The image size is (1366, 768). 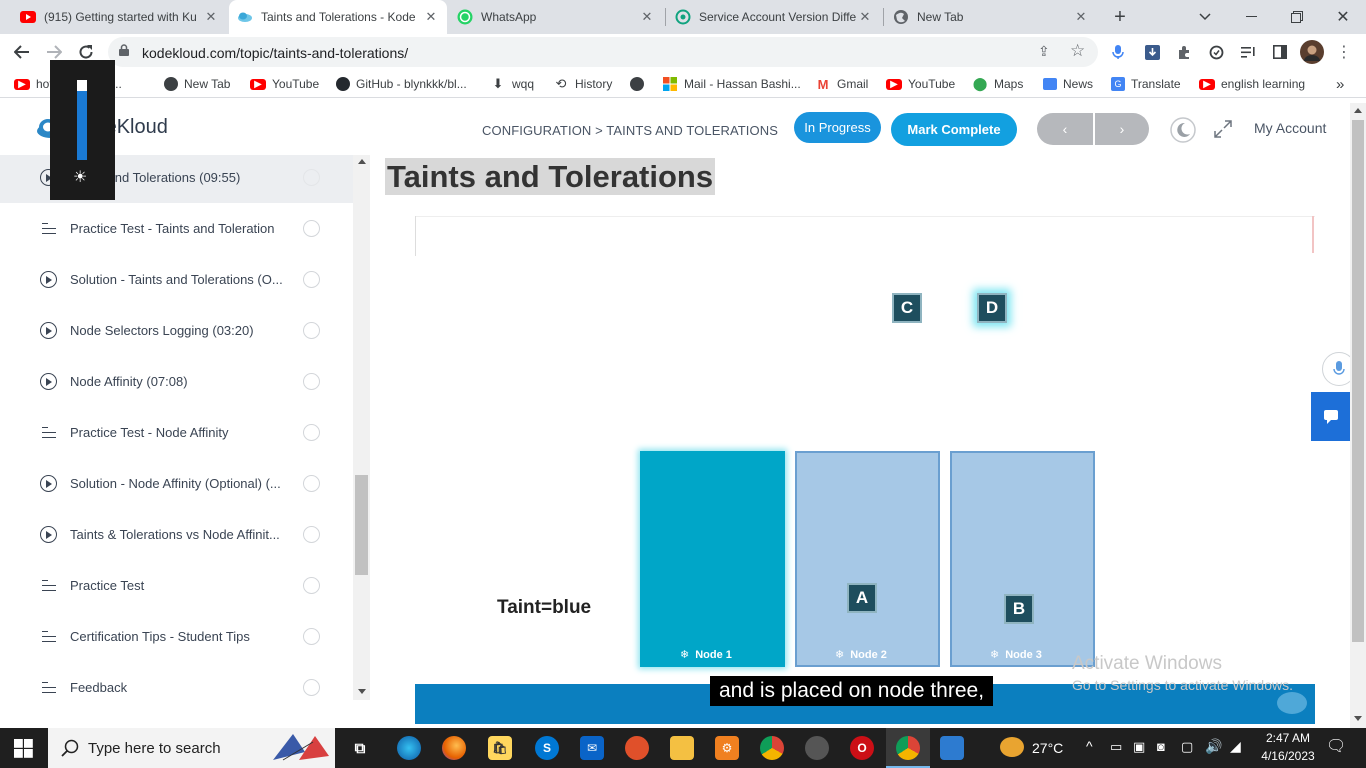 What do you see at coordinates (1223, 130) in the screenshot?
I see `fullscreen-button` at bounding box center [1223, 130].